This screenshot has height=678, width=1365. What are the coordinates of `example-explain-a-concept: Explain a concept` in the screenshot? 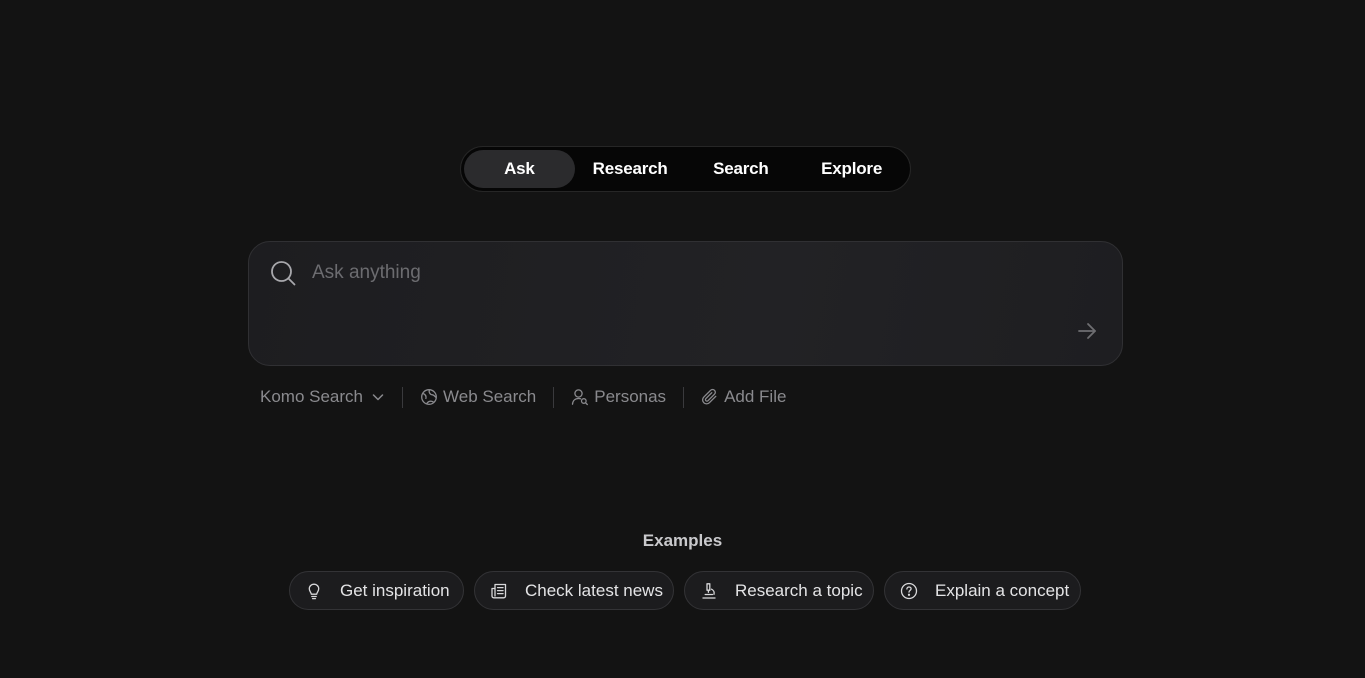 It's located at (982, 590).